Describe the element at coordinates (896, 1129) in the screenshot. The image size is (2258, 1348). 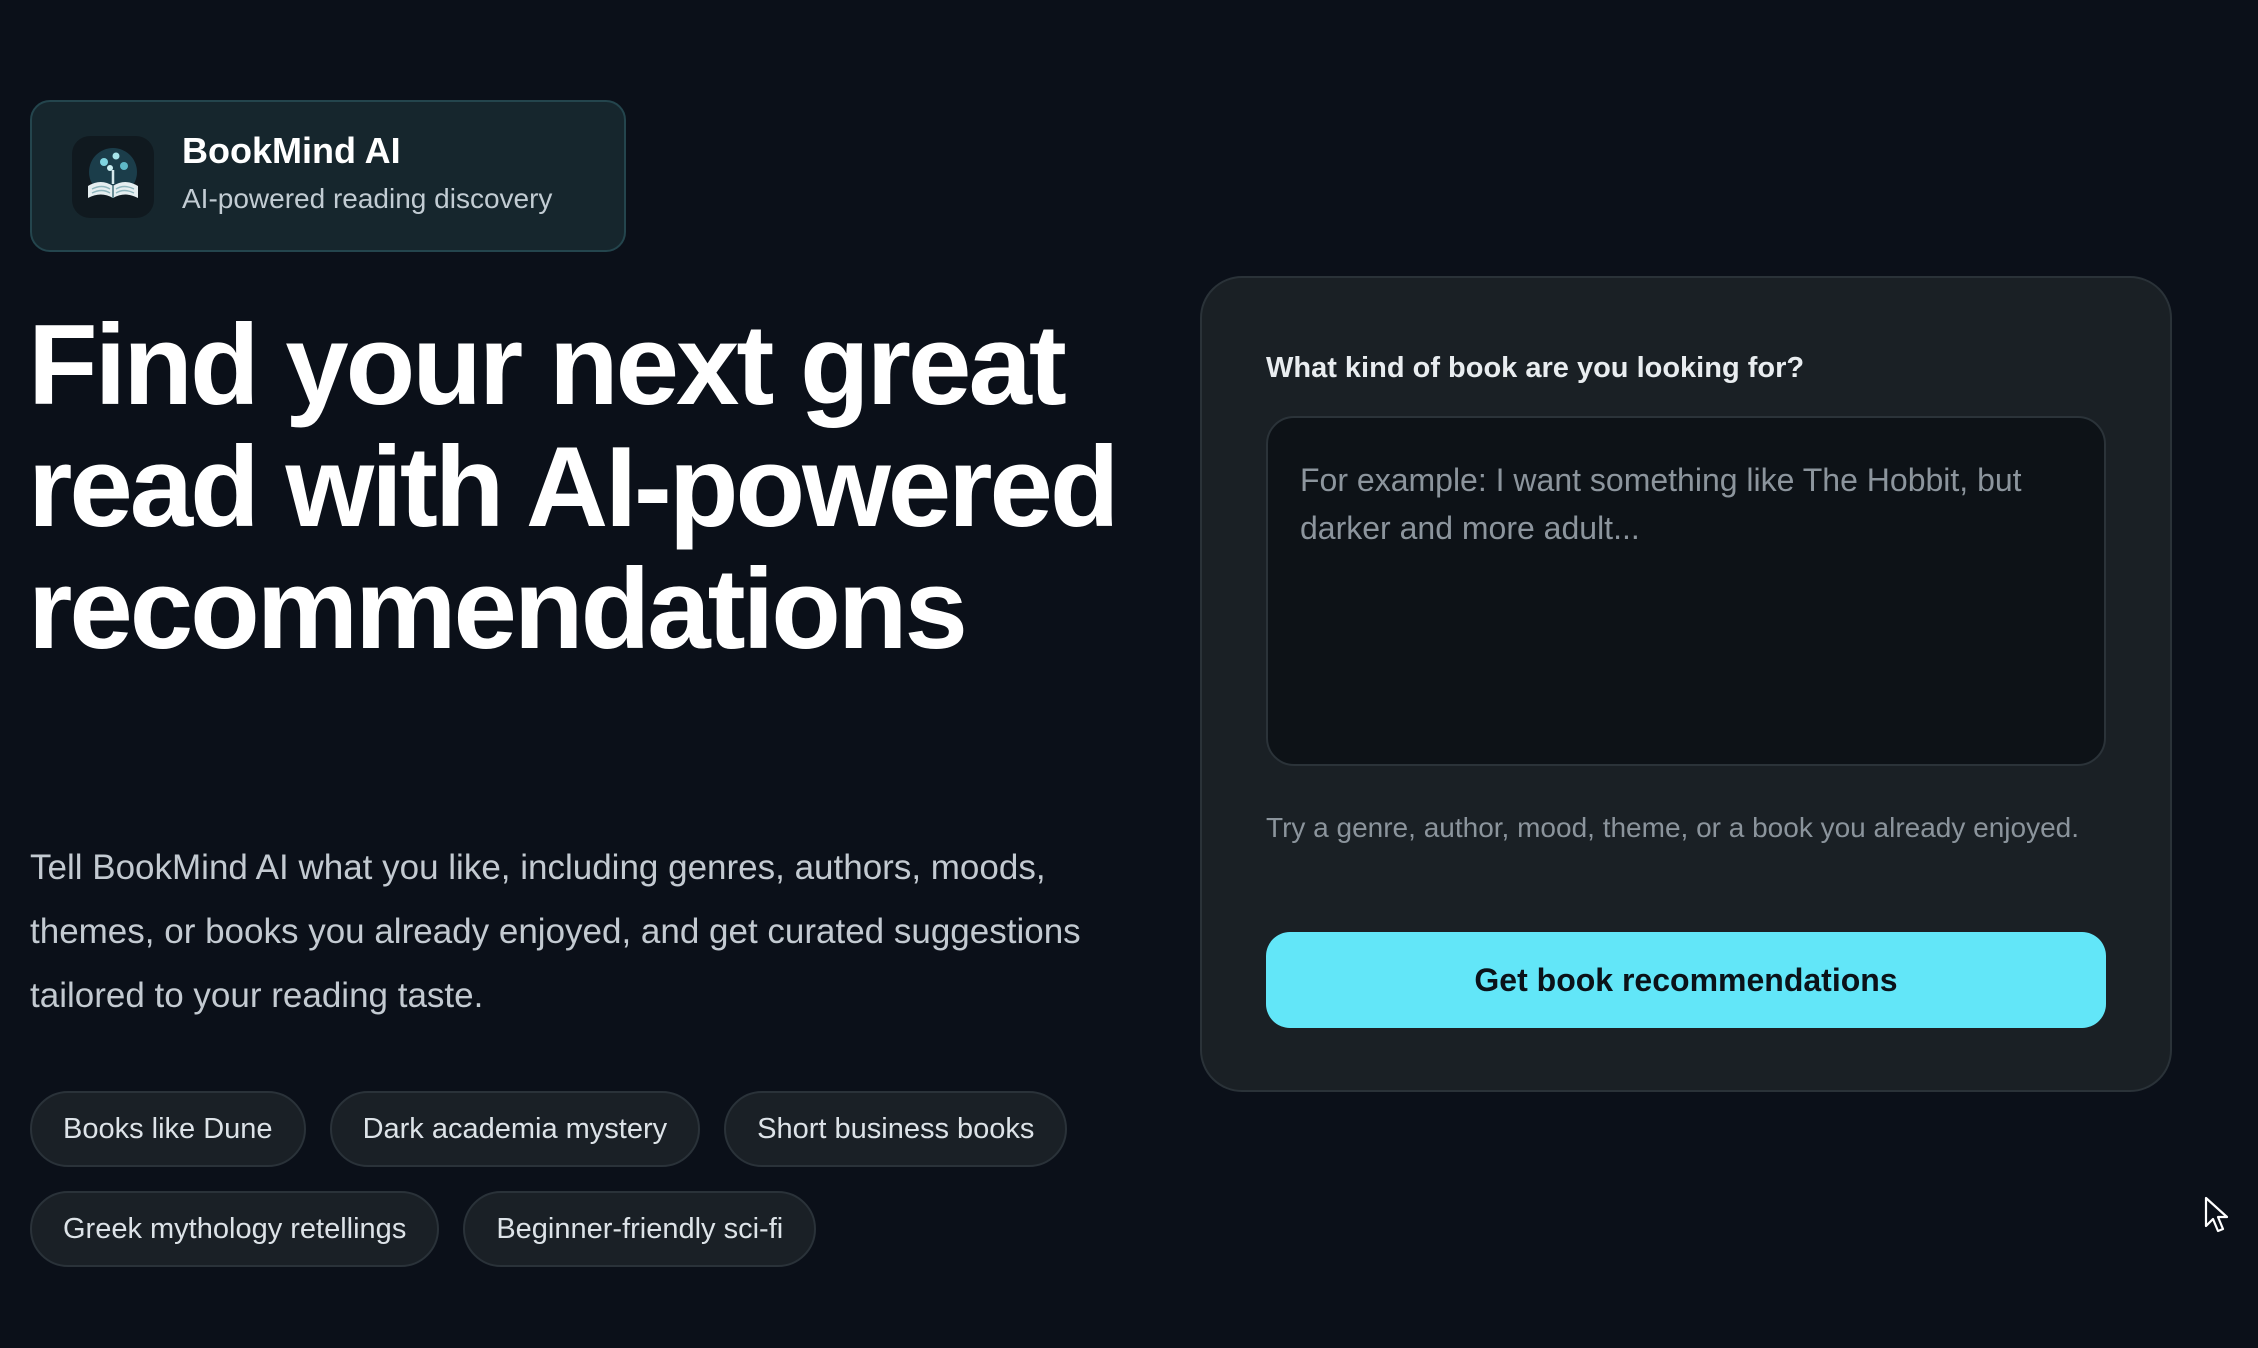
I see `suggestion-chip-business-books: Short business books` at that location.